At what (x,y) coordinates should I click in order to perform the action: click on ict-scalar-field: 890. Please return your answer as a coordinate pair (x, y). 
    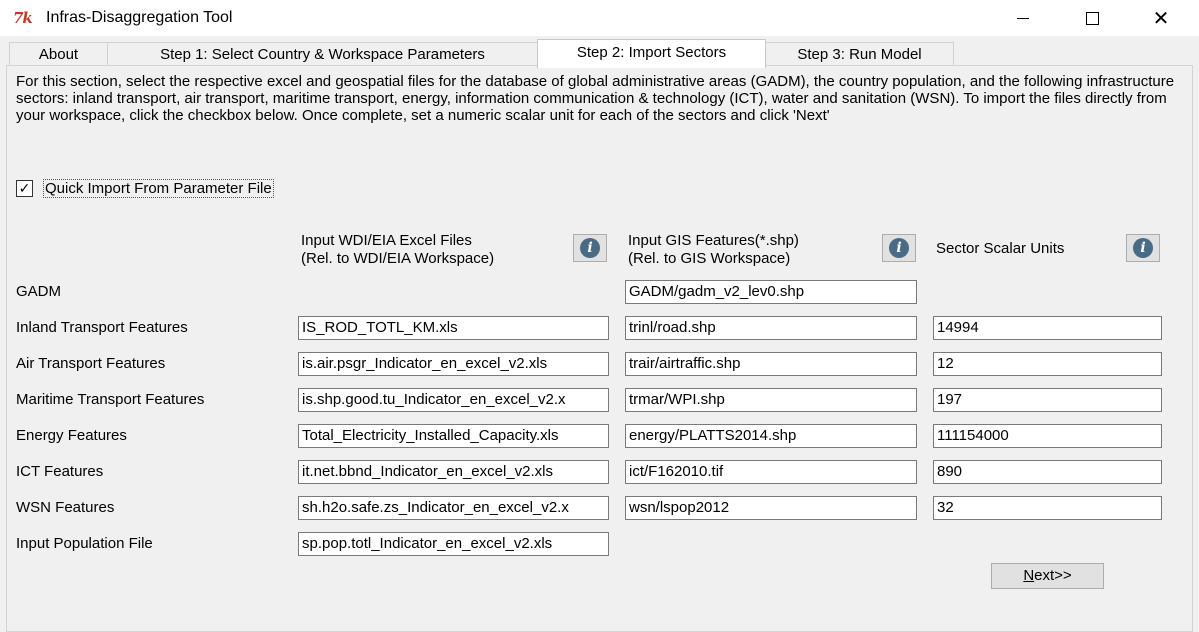
    Looking at the image, I should click on (1047, 472).